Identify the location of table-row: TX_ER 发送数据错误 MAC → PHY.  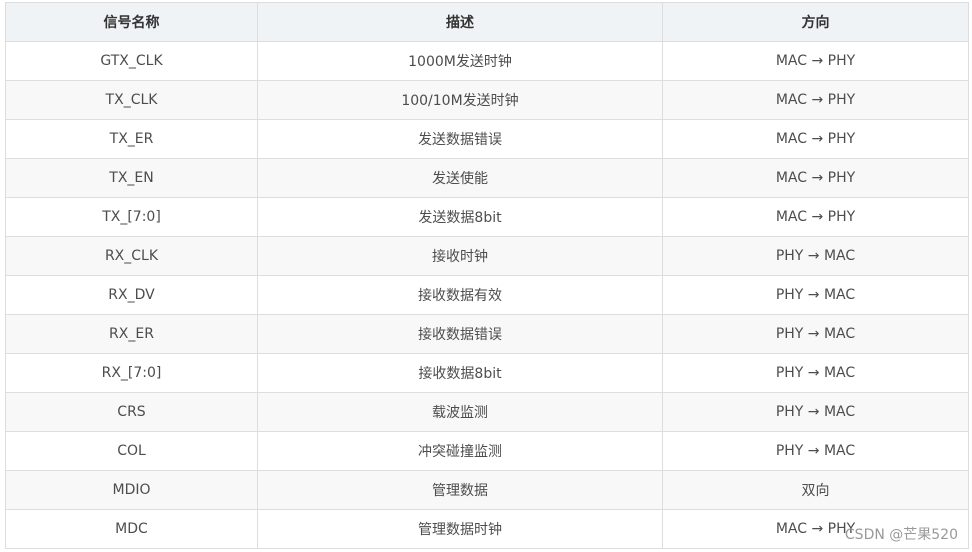
(487, 139).